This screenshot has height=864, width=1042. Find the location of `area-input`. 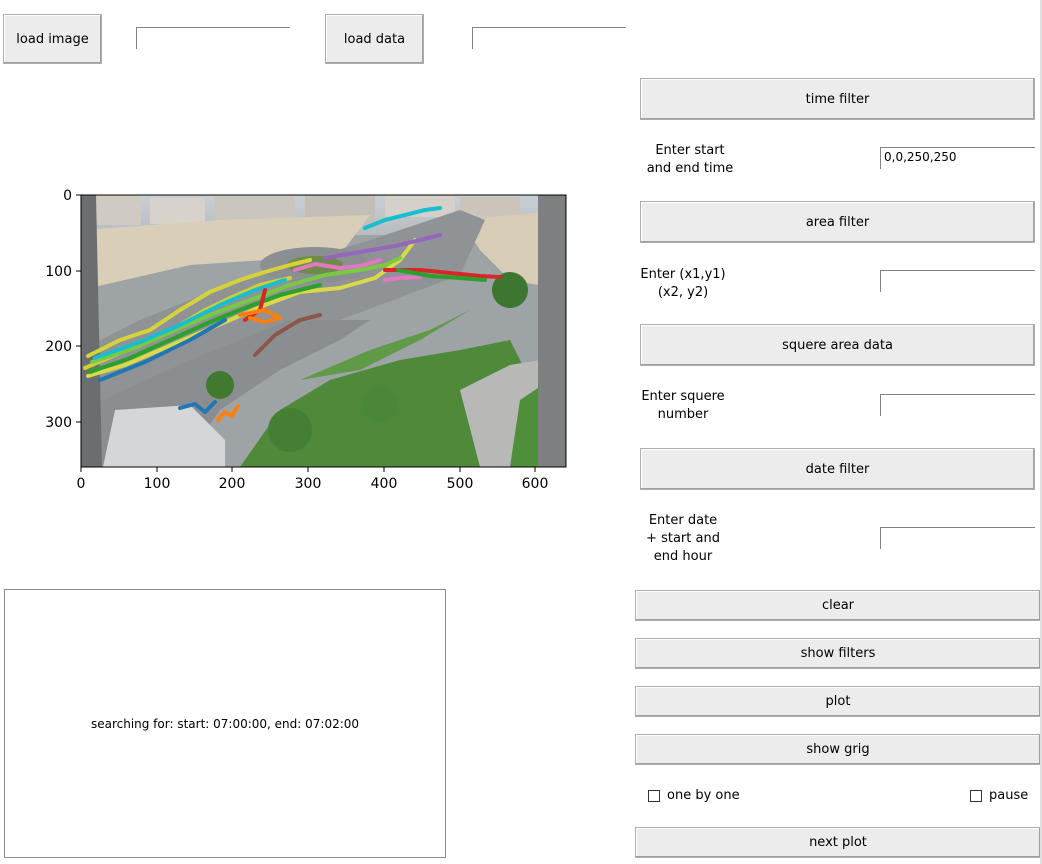

area-input is located at coordinates (957, 281).